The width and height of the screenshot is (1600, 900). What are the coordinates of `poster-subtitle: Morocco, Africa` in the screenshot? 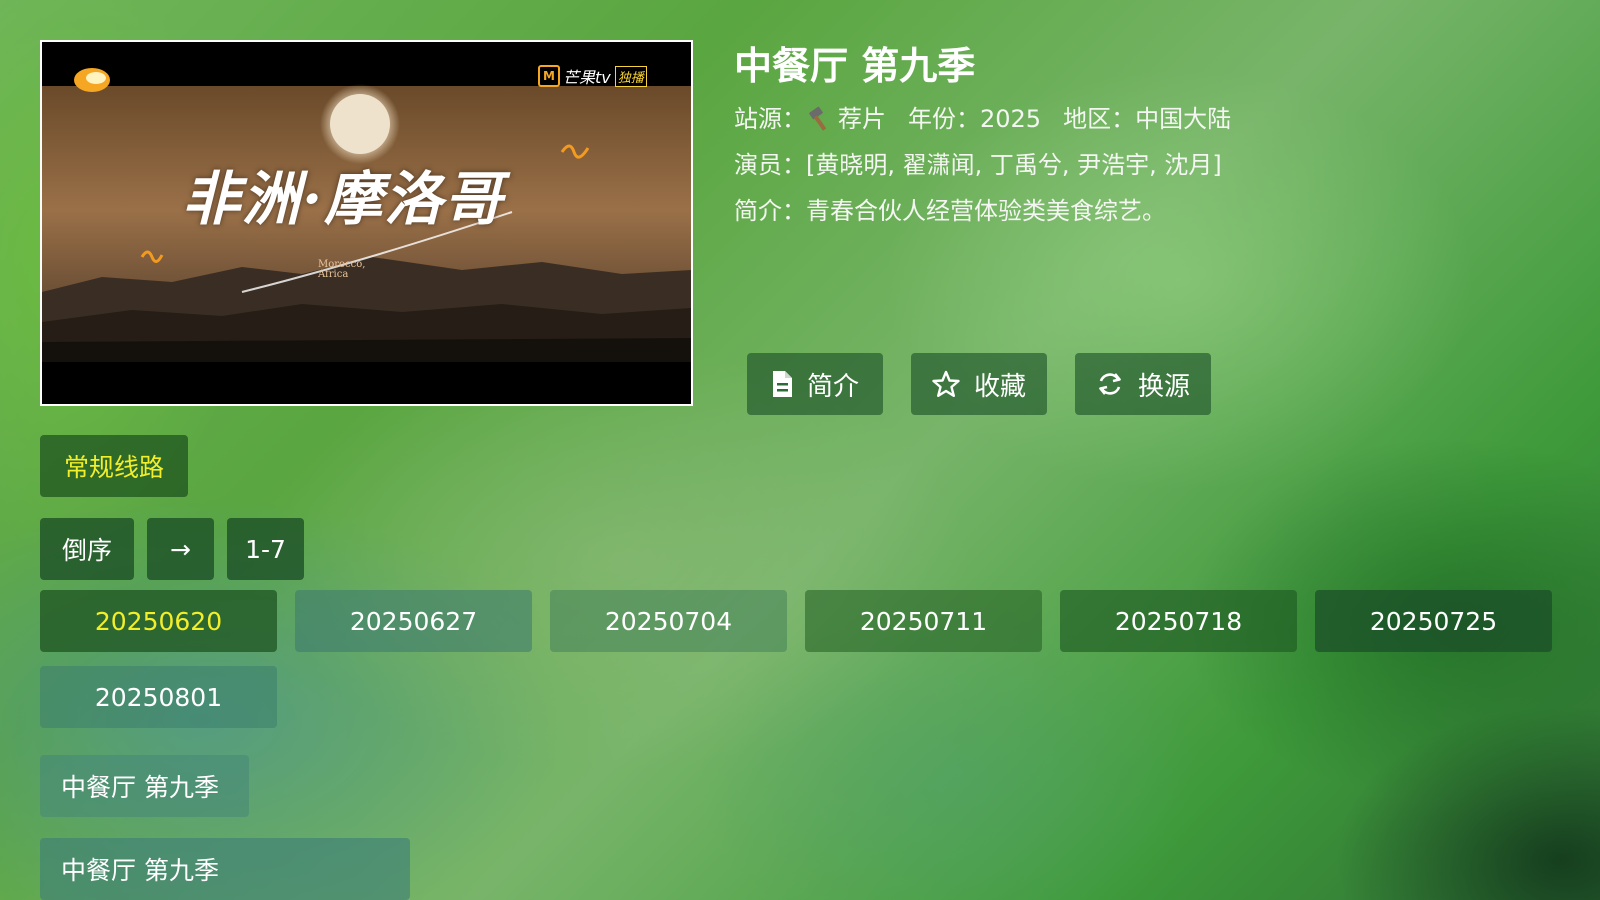 It's located at (342, 269).